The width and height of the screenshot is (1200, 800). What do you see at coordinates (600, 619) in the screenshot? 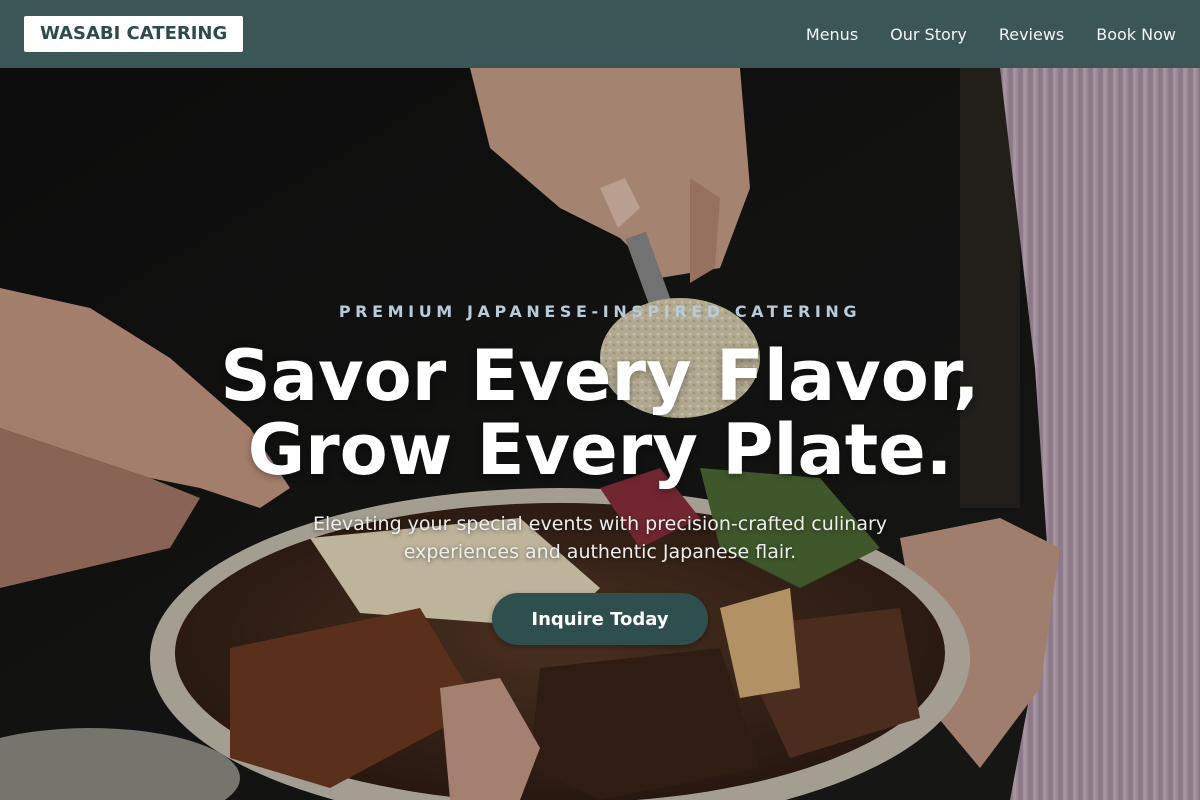
I see `inquire-today-button: Inquire Today` at bounding box center [600, 619].